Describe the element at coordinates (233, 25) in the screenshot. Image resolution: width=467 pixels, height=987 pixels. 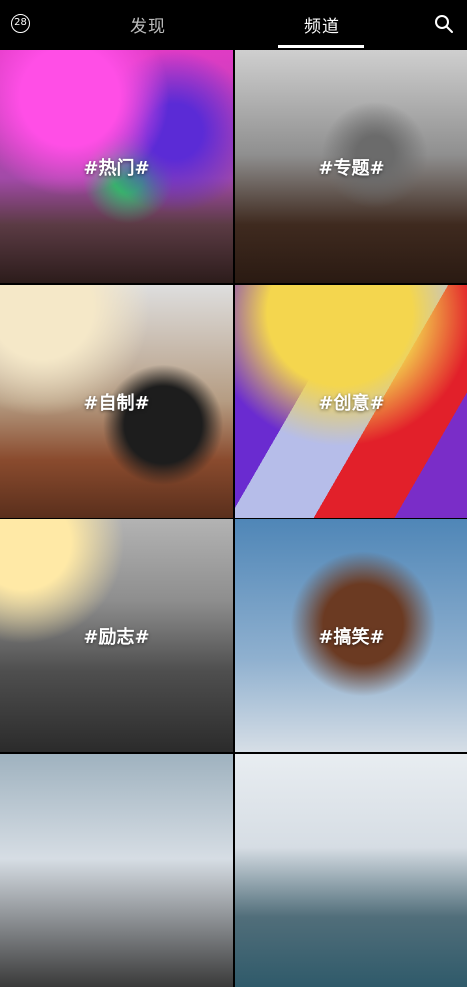
I see `top-bar: 28 发现 频道` at that location.